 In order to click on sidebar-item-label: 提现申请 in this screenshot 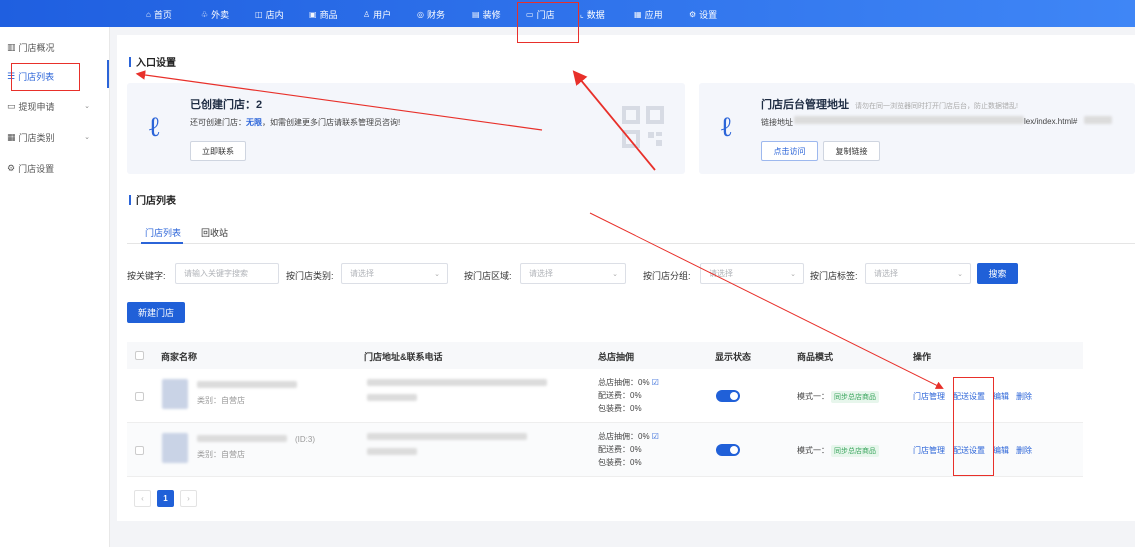, I will do `click(36, 106)`.